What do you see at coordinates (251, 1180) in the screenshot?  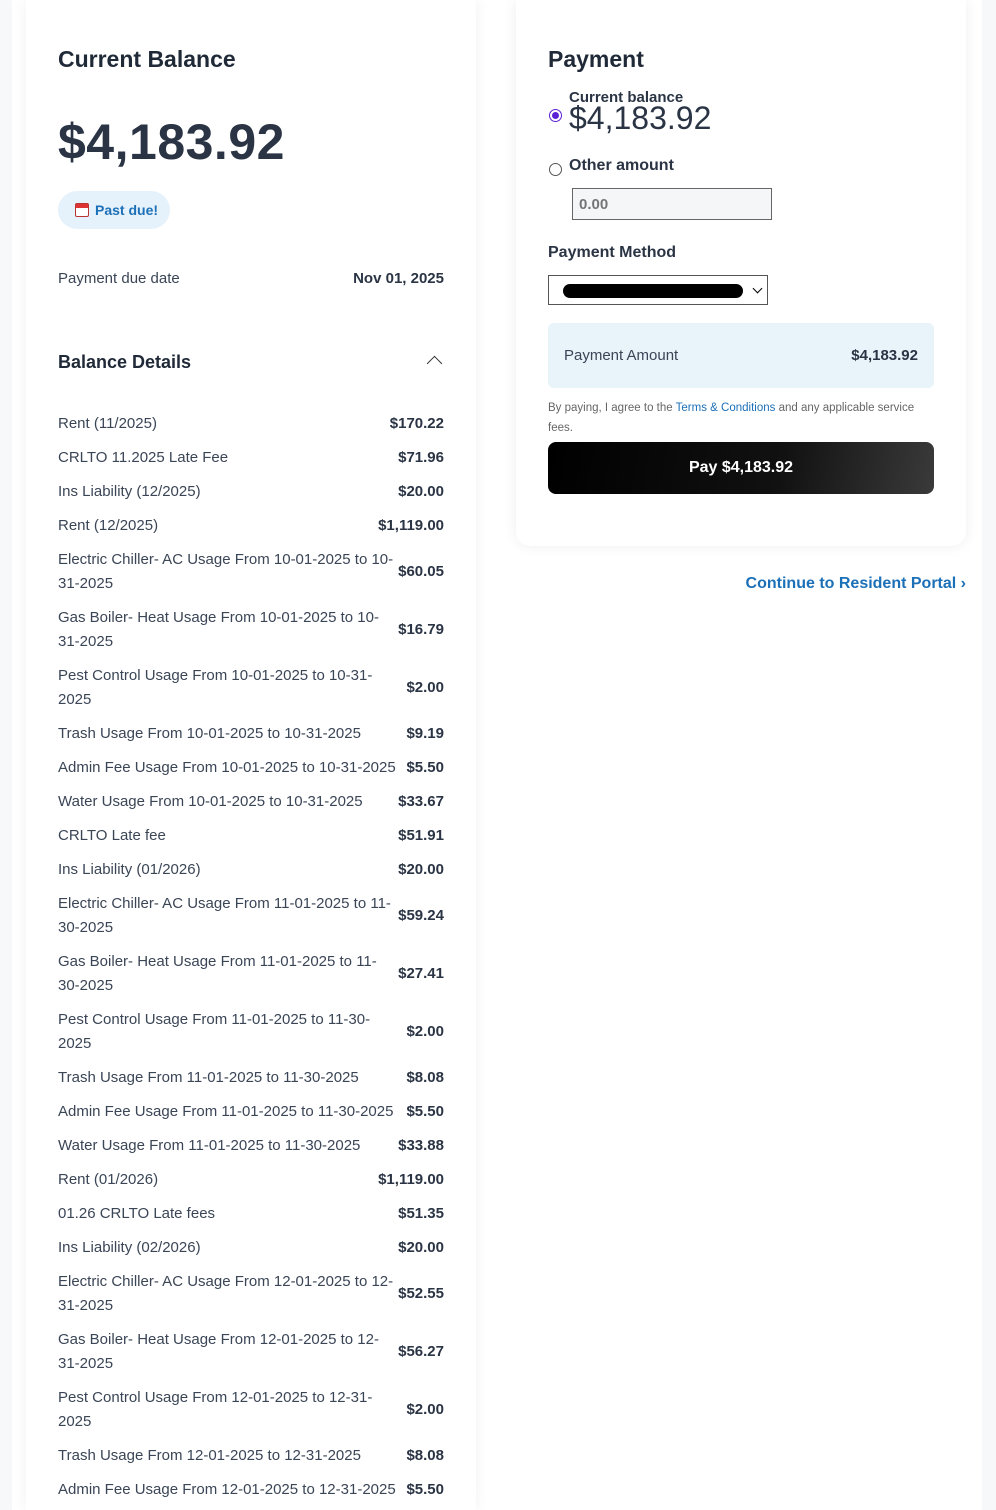 I see `balance-item-row: Rent (01/2026) $1,119.00` at bounding box center [251, 1180].